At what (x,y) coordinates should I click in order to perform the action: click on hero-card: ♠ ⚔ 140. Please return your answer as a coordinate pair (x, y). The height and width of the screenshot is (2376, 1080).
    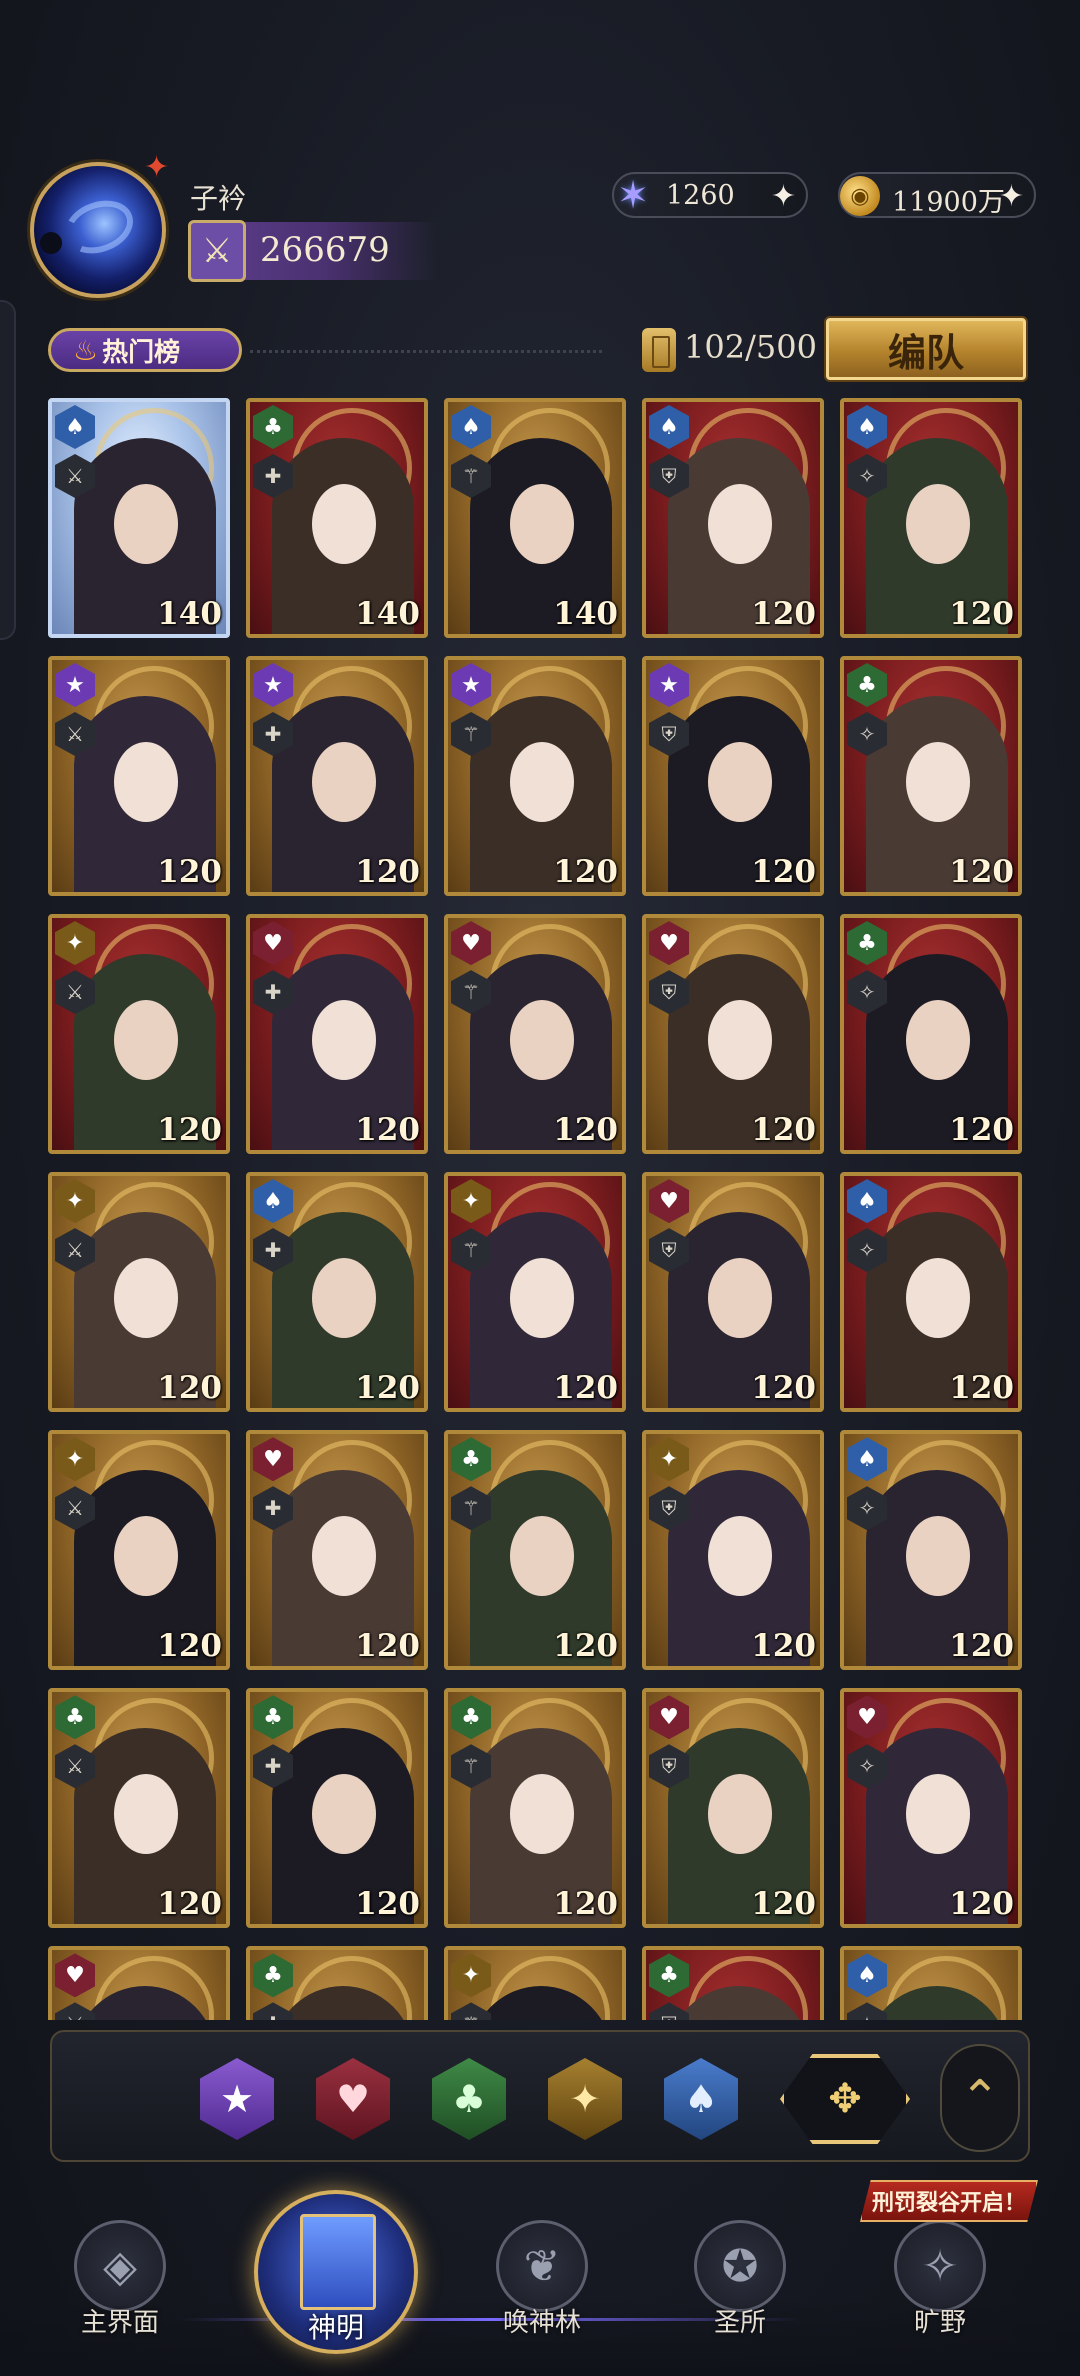
    Looking at the image, I should click on (139, 518).